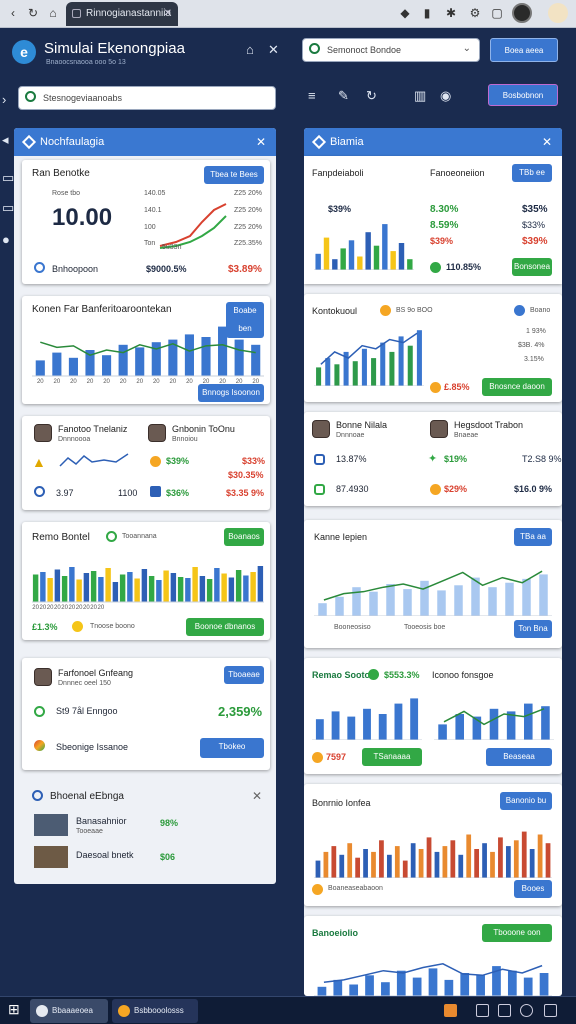 The width and height of the screenshot is (576, 1024). What do you see at coordinates (61, 537) in the screenshot?
I see `card-title: Remo Bontel` at bounding box center [61, 537].